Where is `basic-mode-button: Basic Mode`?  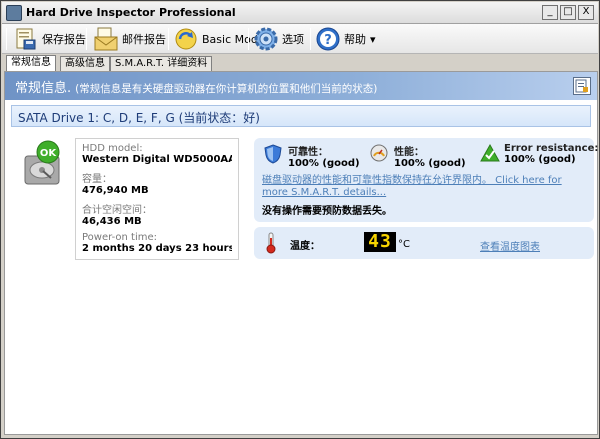
basic-mode-button: Basic Mode is located at coordinates (219, 39).